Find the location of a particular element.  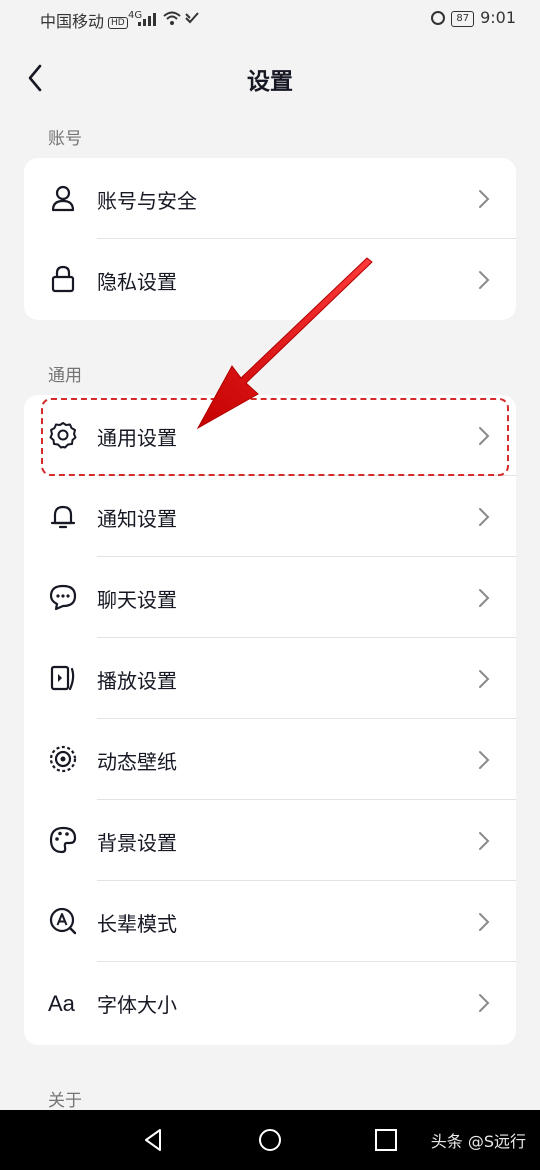

annotation-arrow-icon is located at coordinates (284, 343).